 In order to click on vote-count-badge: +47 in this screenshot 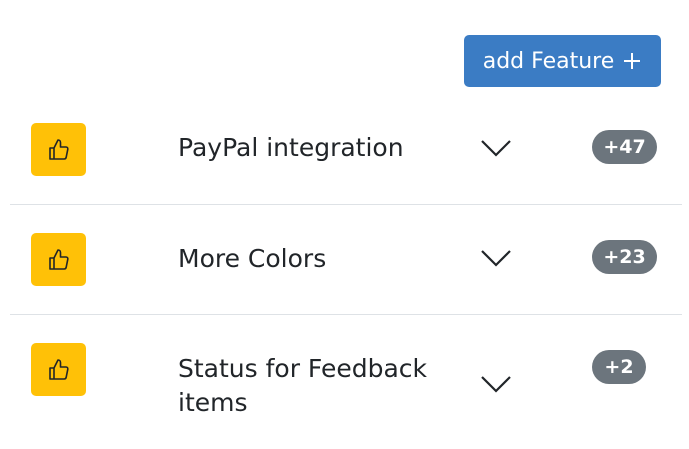, I will do `click(624, 147)`.